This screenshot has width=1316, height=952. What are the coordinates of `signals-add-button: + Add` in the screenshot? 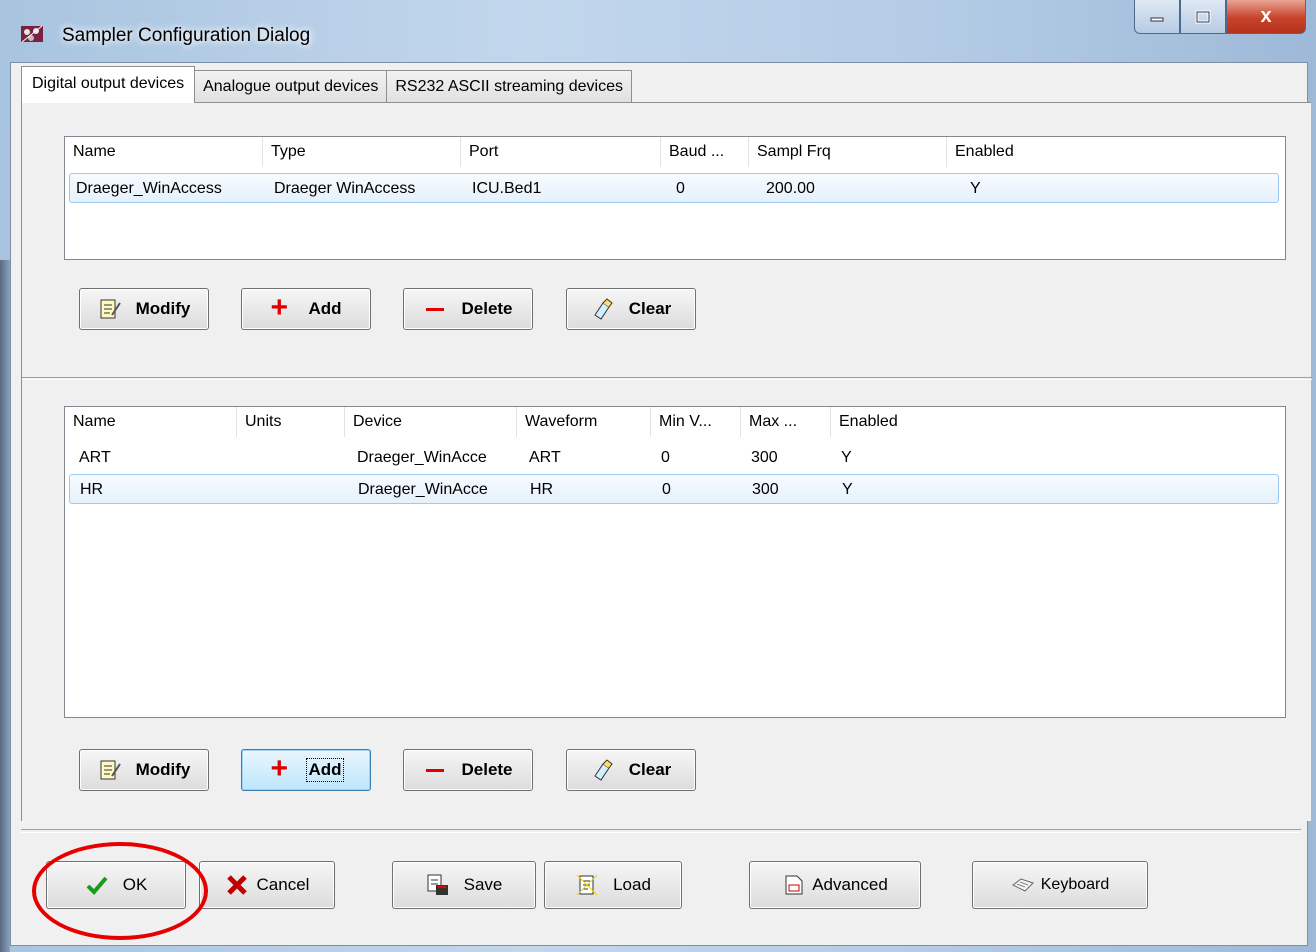 It's located at (306, 770).